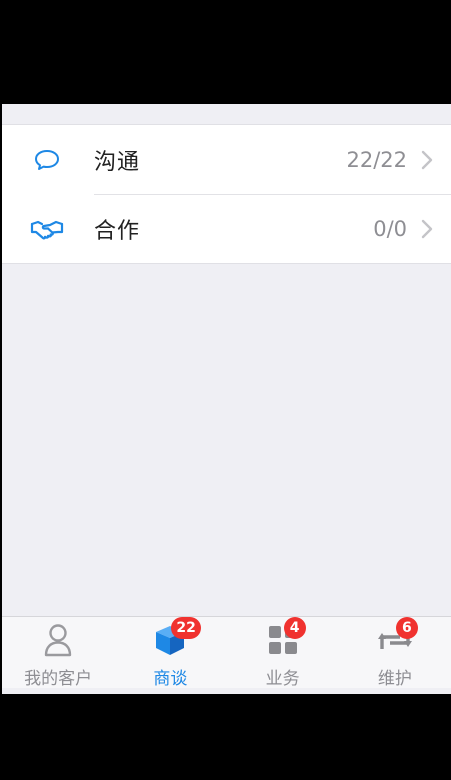 This screenshot has width=451, height=780. Describe the element at coordinates (282, 679) in the screenshot. I see `tab-label: 业务` at that location.